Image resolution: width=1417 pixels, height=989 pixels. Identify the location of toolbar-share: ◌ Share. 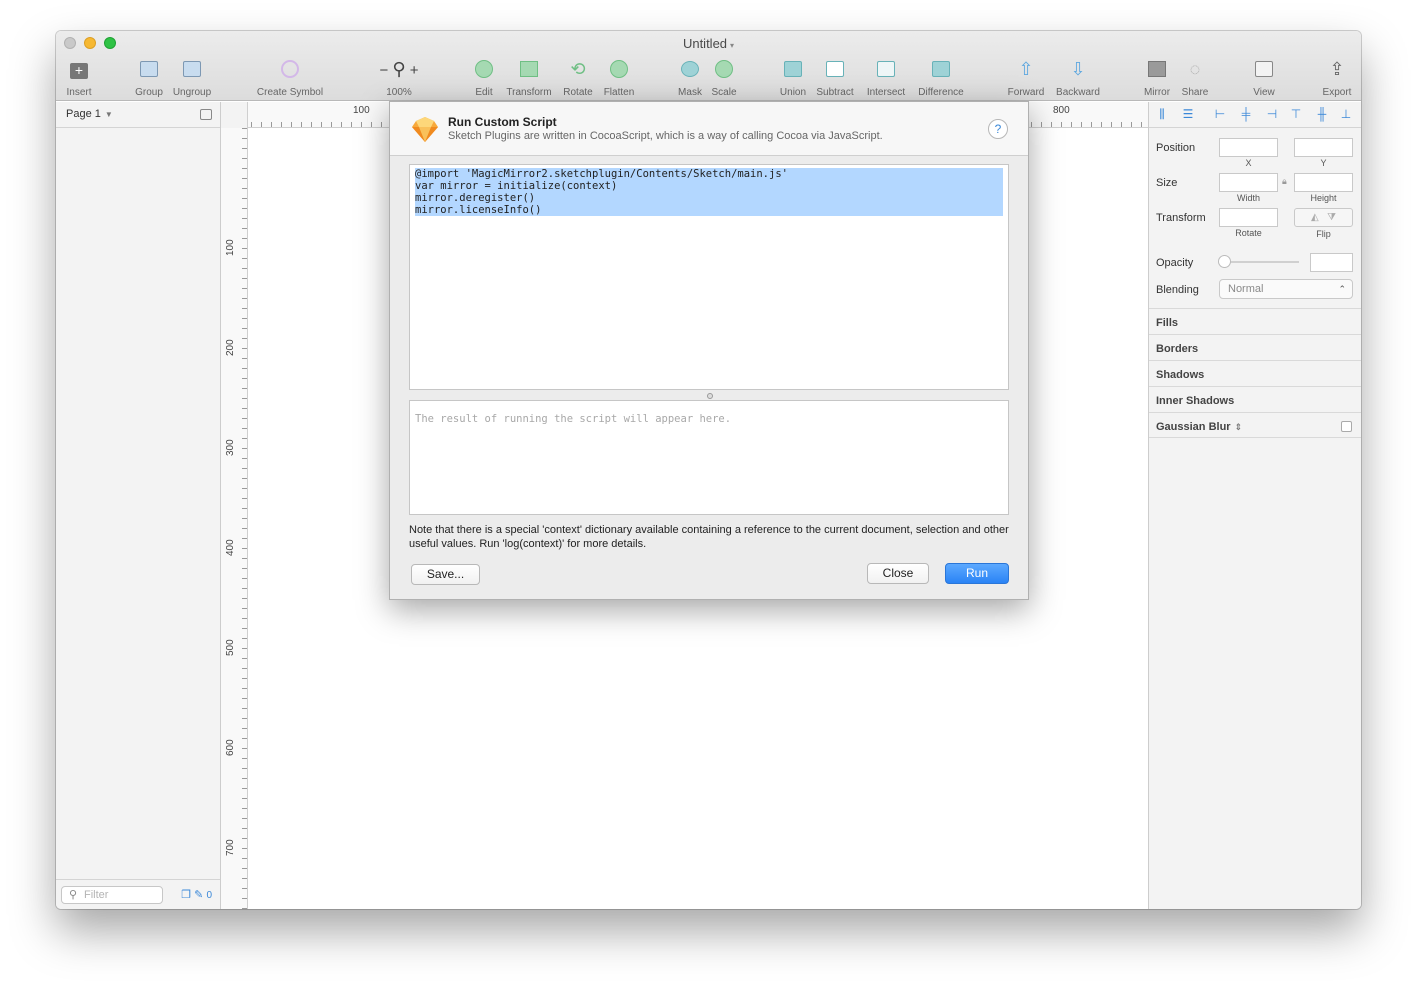
(1195, 77).